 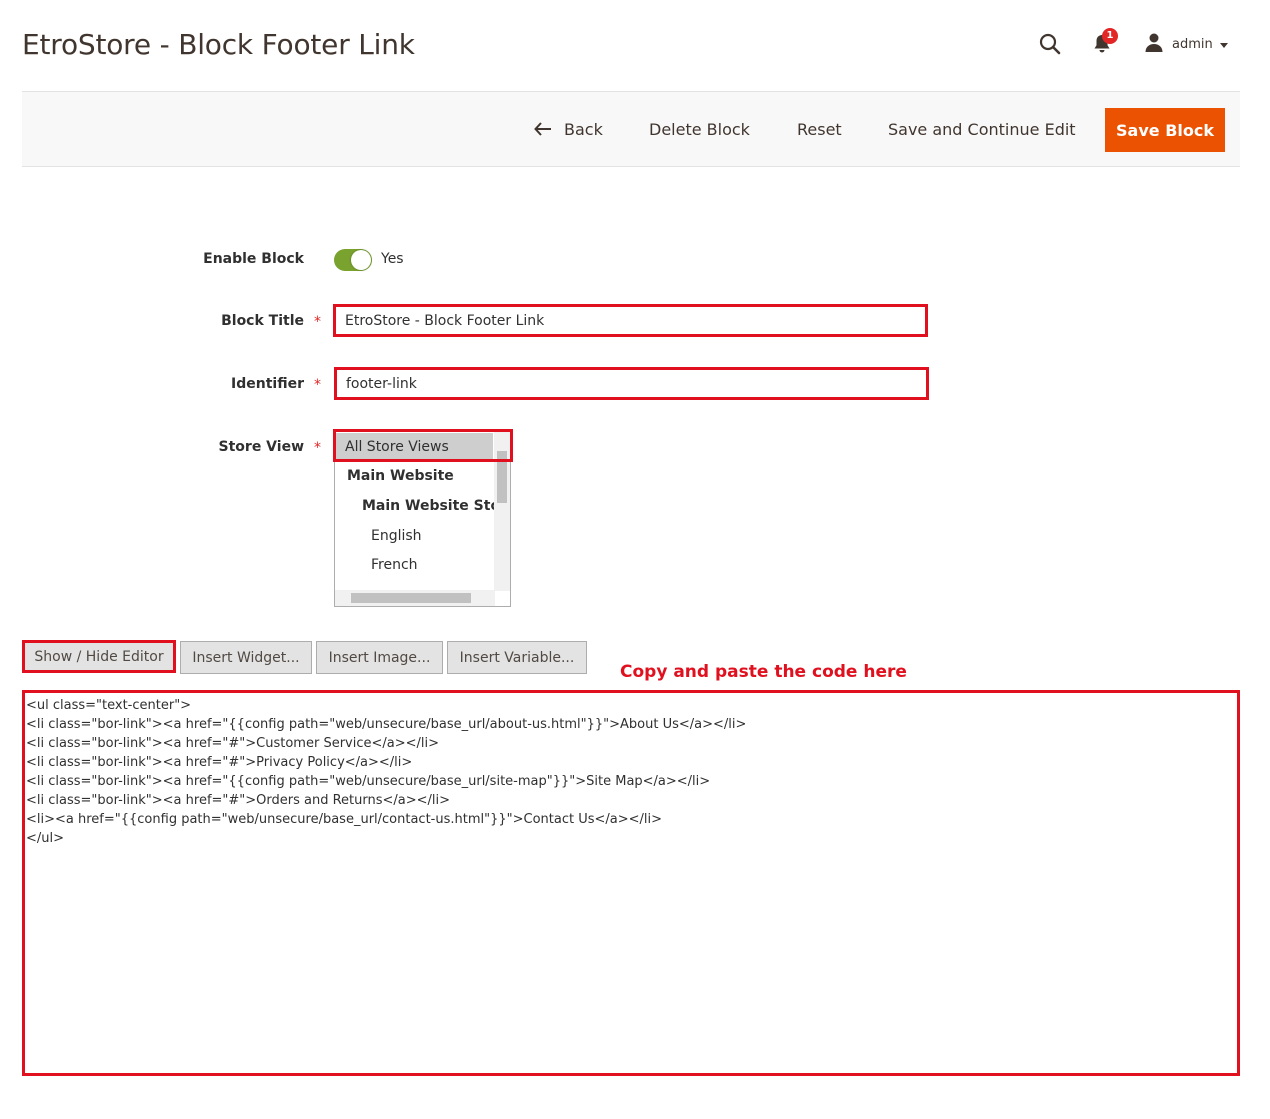 I want to click on identifier-input: footer-link, so click(x=631, y=383).